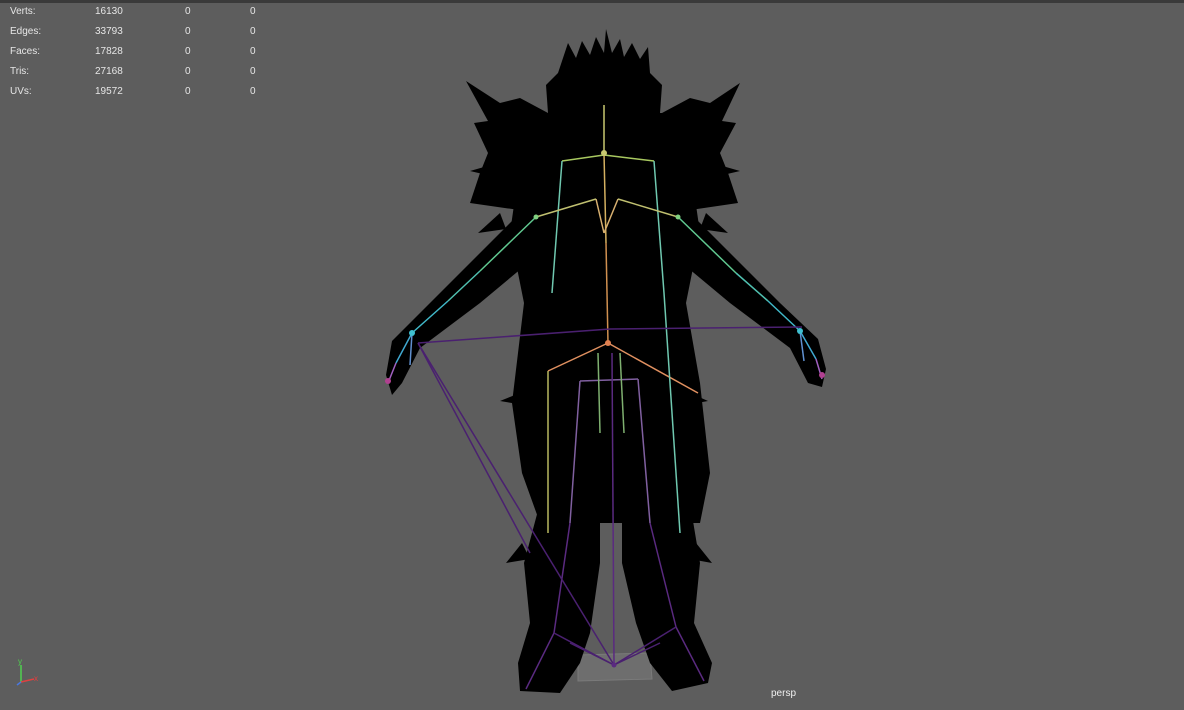  Describe the element at coordinates (20, 661) in the screenshot. I see `axis-y-label: y` at that location.